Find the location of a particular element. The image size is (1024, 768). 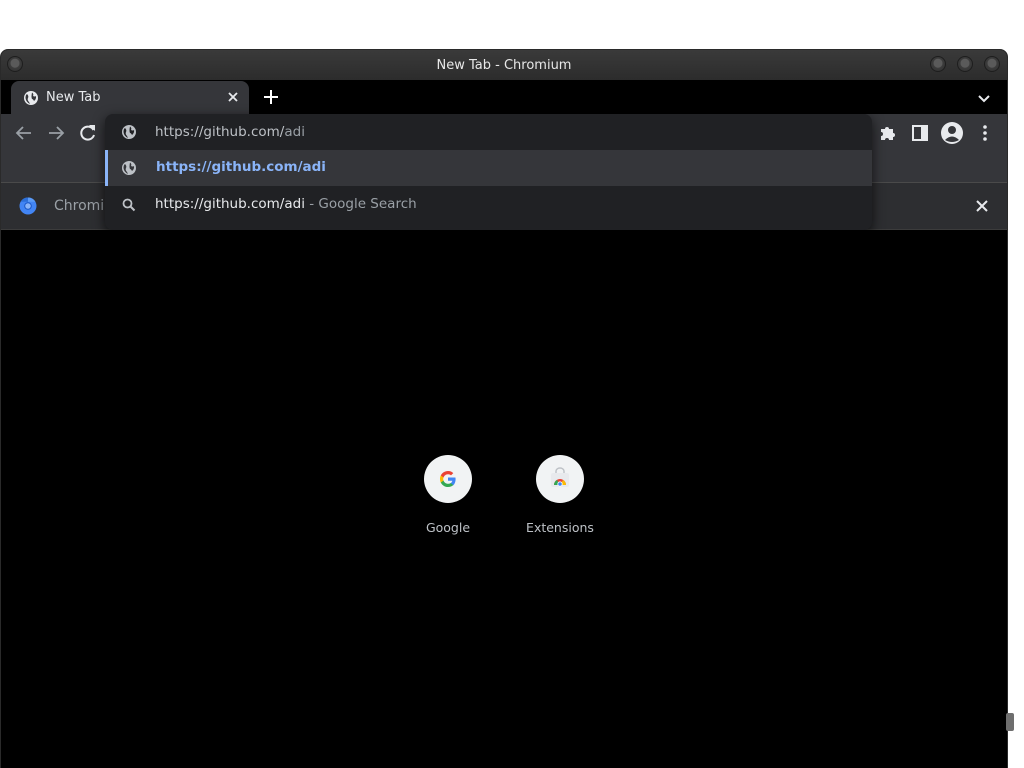

new-tab-plus-icon is located at coordinates (271, 97).